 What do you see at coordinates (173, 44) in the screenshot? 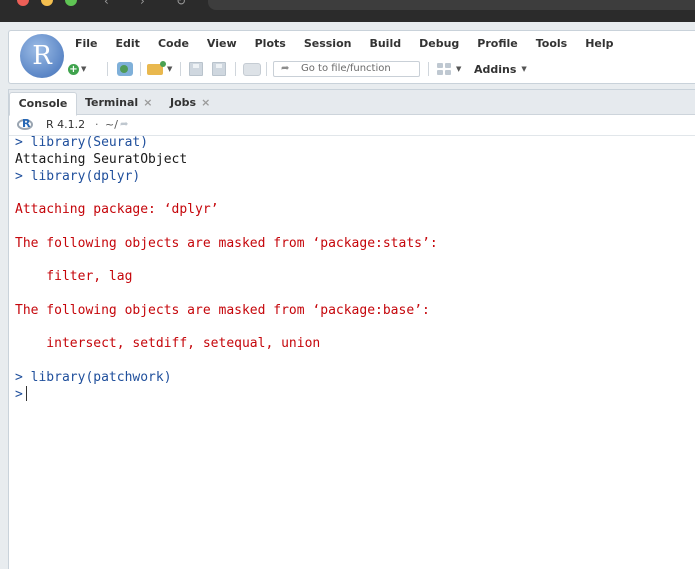
I see `menu-code: Code` at bounding box center [173, 44].